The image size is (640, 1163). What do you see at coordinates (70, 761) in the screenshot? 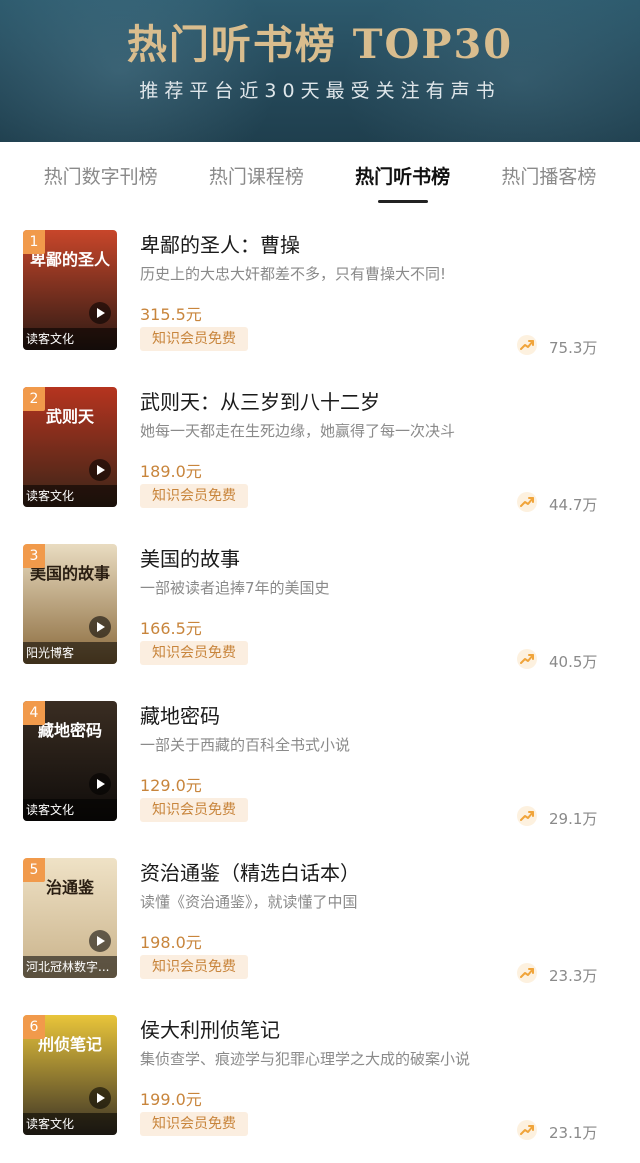
I see `book-cover: 4 藏地密码 读客文化` at bounding box center [70, 761].